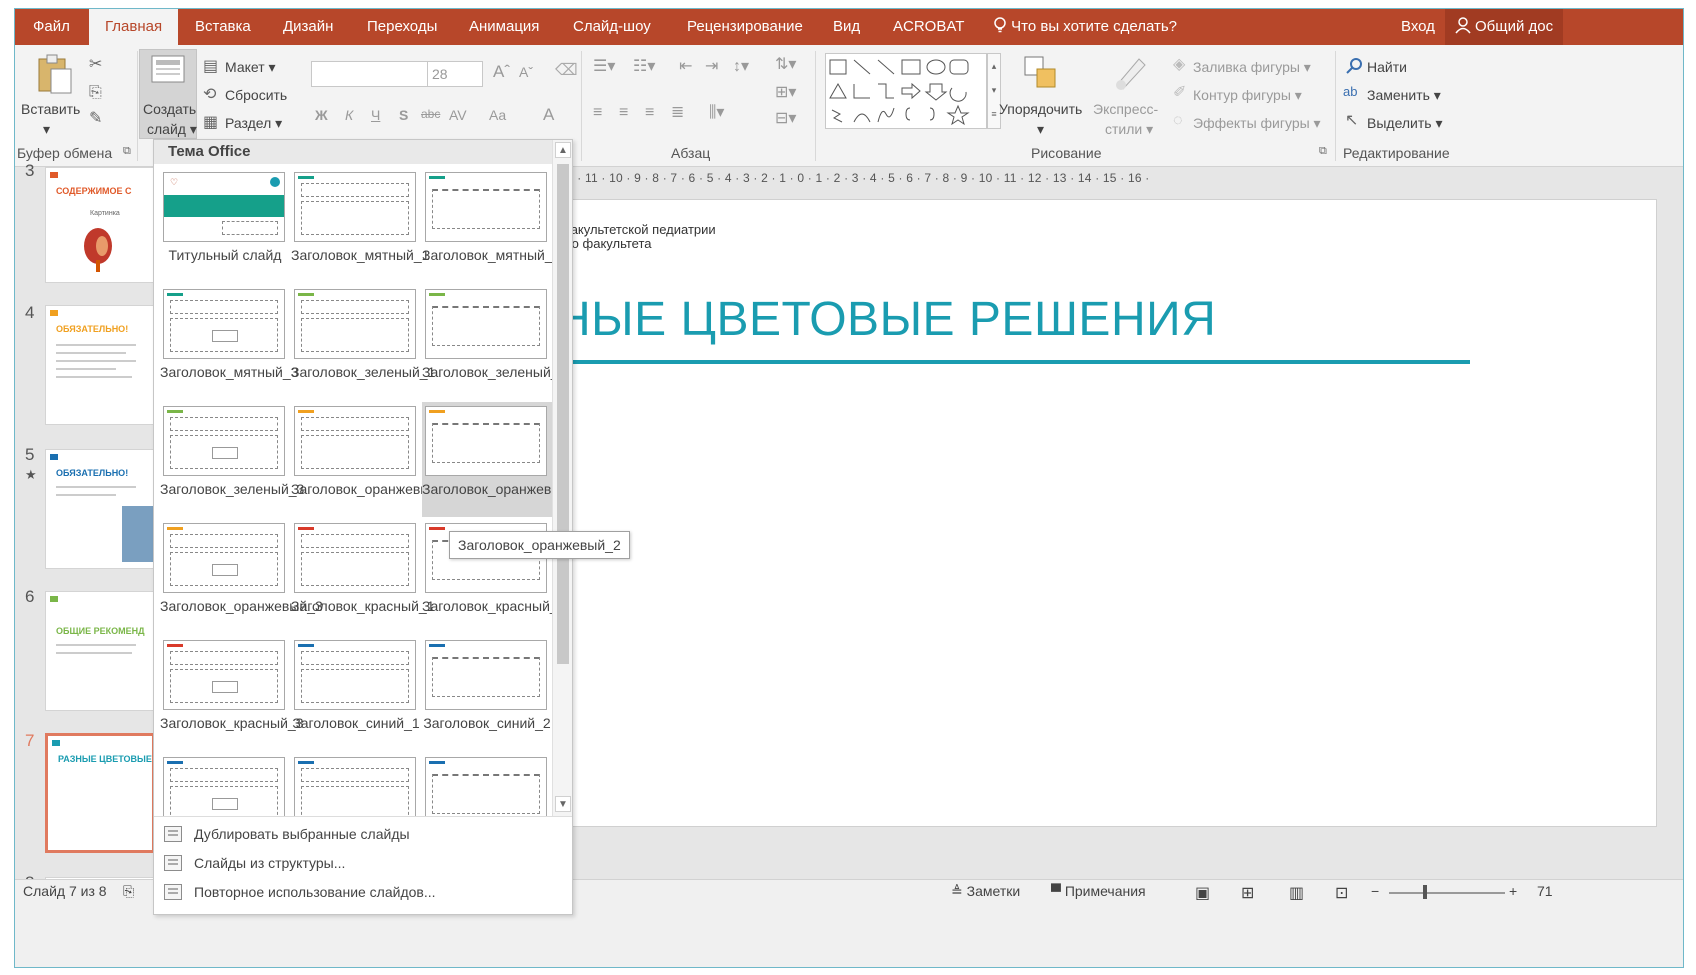  What do you see at coordinates (51, 27) in the screenshot?
I see `tab-file: Файл` at bounding box center [51, 27].